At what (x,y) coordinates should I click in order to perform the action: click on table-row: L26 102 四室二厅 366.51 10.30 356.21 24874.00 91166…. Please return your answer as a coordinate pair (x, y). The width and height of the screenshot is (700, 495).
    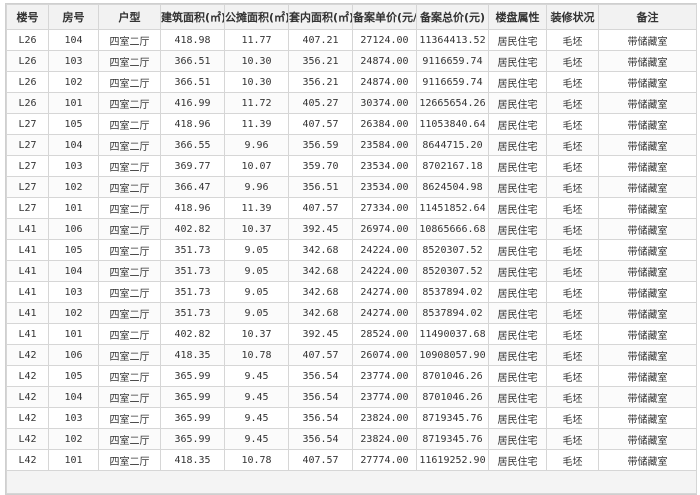
    Looking at the image, I should click on (351, 82).